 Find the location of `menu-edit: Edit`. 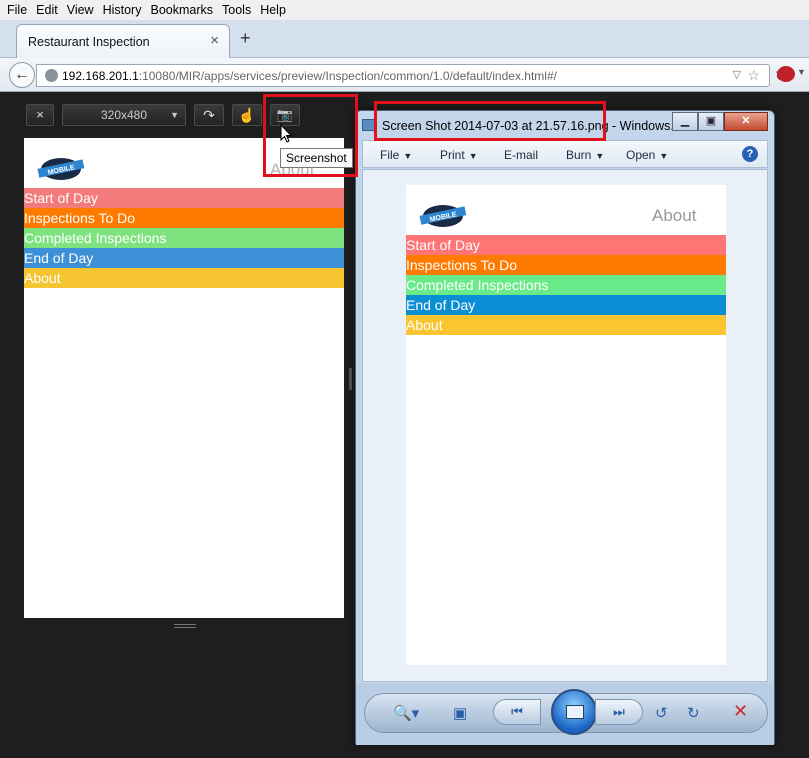

menu-edit: Edit is located at coordinates (47, 10).